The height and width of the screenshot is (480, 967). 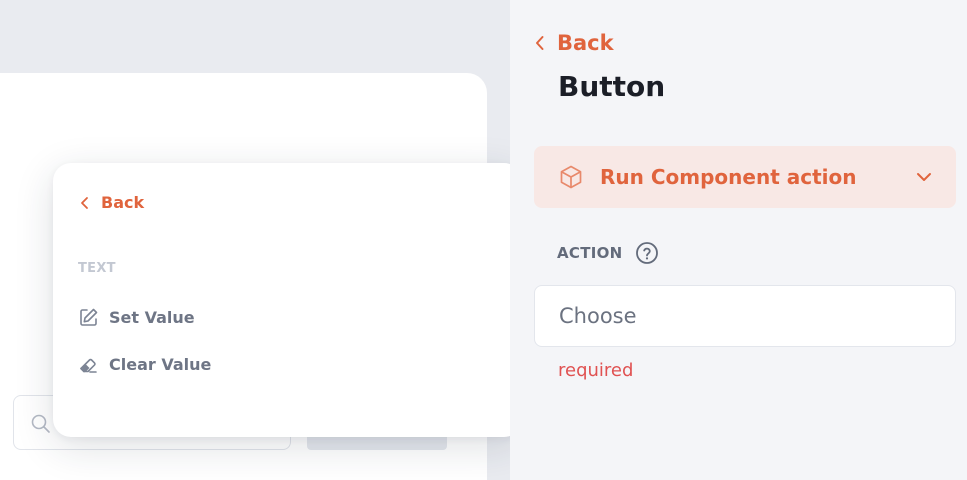 I want to click on section-label-text: TEXT, so click(x=97, y=268).